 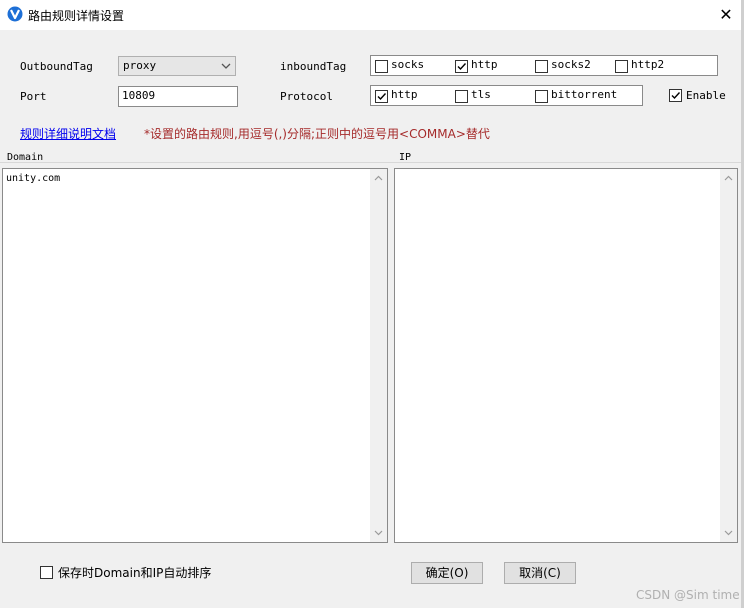 I want to click on protocol-group: http tls bittorrent, so click(x=506, y=95).